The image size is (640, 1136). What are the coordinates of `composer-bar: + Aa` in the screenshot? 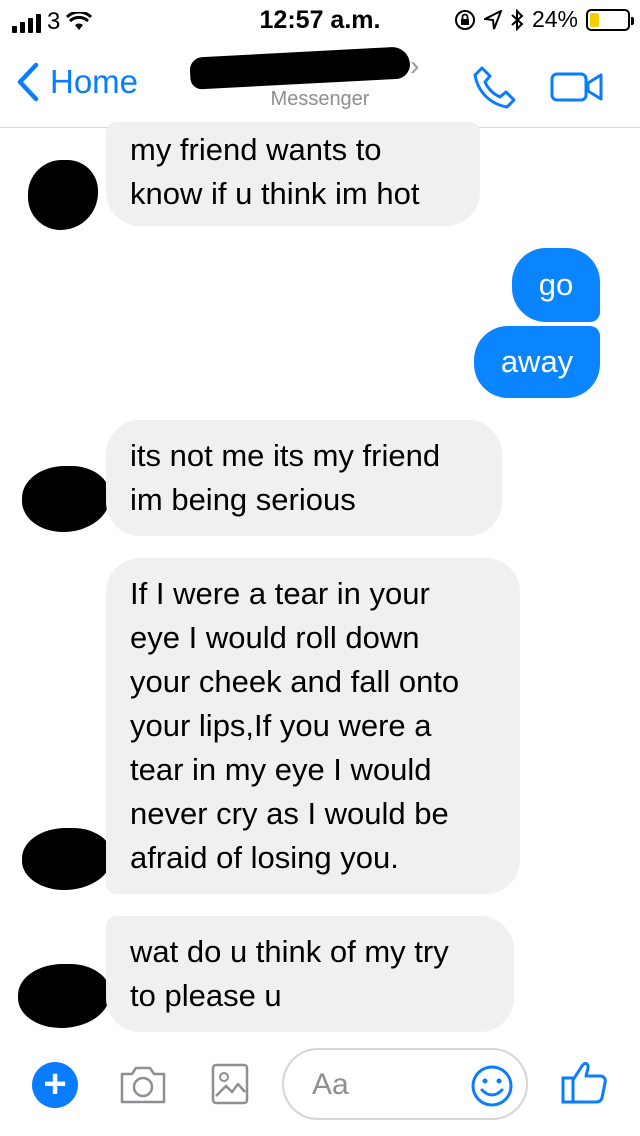 It's located at (320, 1088).